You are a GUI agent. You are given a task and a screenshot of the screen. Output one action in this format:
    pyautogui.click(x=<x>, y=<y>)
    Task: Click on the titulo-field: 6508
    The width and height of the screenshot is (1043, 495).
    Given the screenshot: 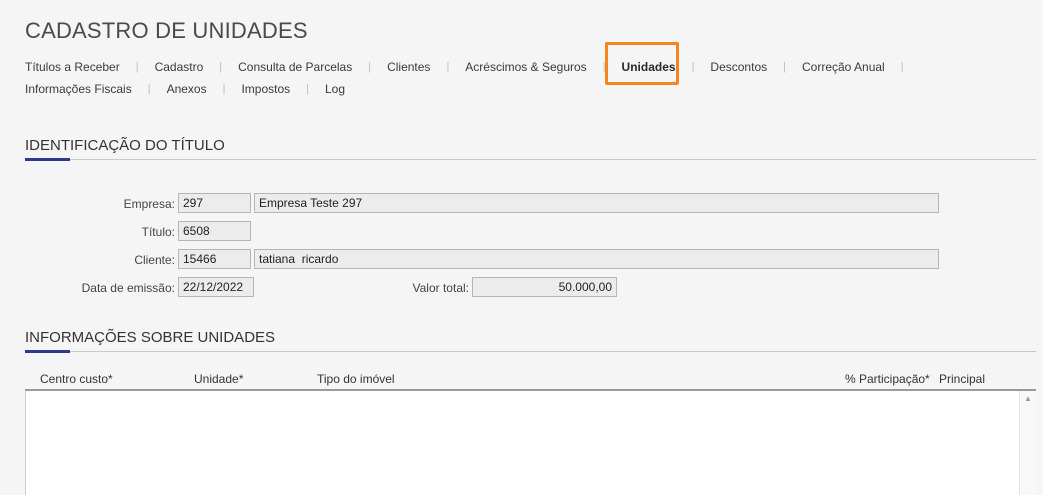 What is the action you would take?
    pyautogui.click(x=214, y=231)
    